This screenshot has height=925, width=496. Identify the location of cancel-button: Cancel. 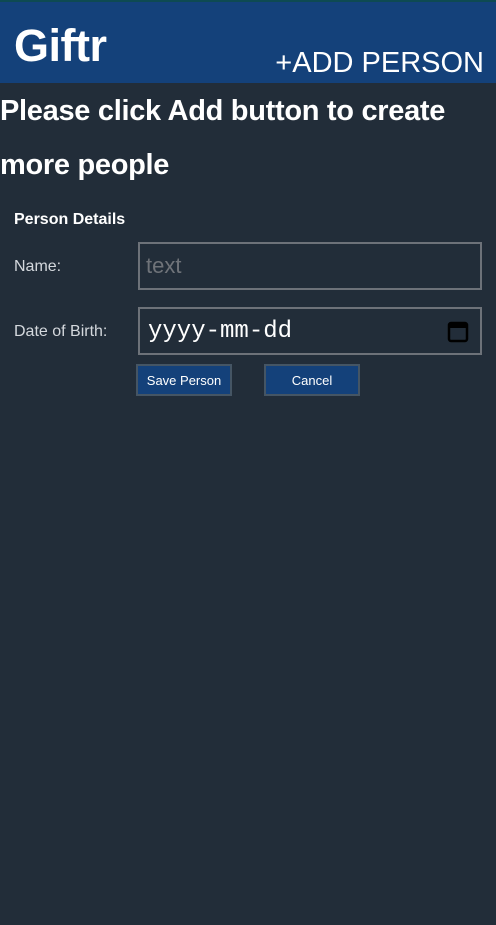
(312, 380).